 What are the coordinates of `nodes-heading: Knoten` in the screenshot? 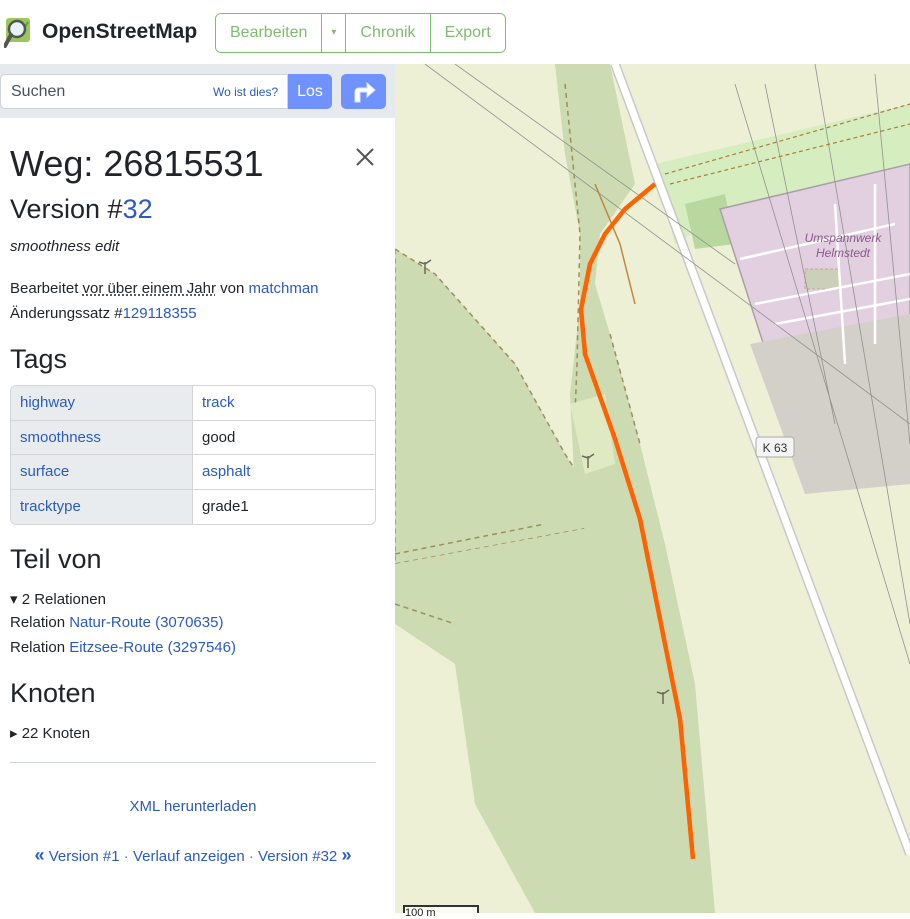 It's located at (53, 693).